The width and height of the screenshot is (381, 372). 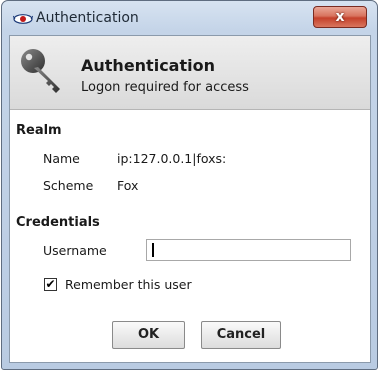 I want to click on ok-button-label: OK, so click(x=148, y=334).